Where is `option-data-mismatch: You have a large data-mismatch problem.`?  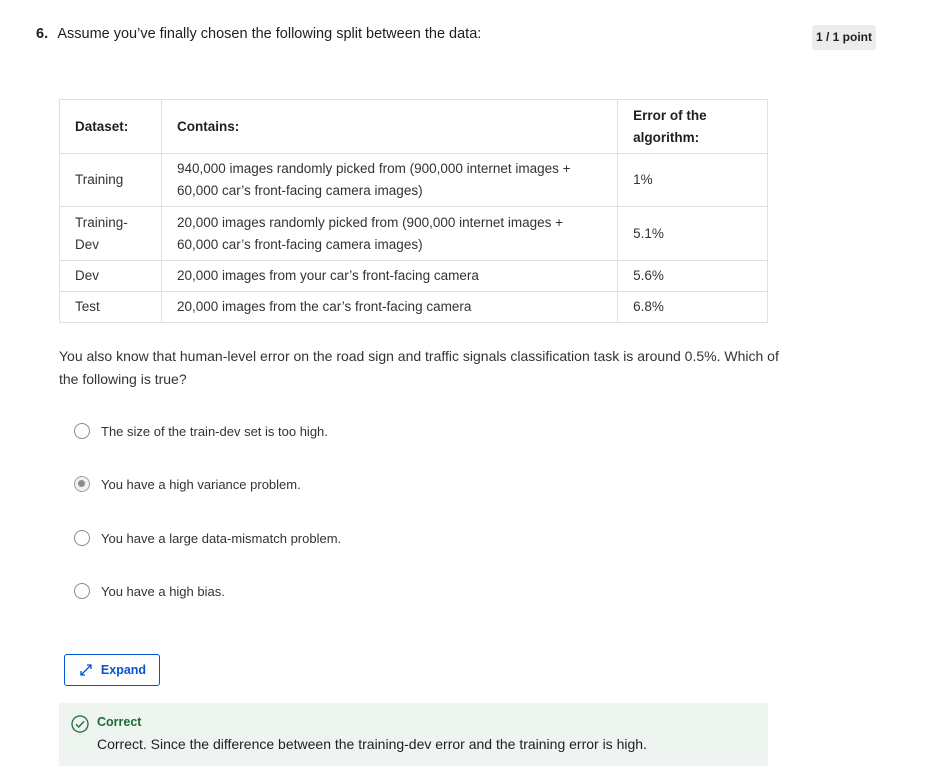 option-data-mismatch: You have a large data-mismatch problem. is located at coordinates (207, 538).